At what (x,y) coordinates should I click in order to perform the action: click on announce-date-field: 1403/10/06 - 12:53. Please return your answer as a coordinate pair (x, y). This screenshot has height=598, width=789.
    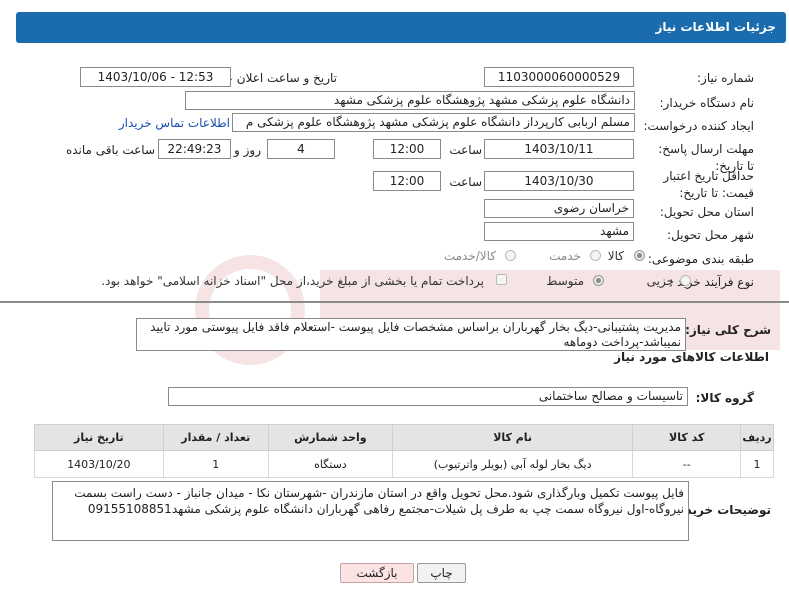
    Looking at the image, I should click on (155, 77).